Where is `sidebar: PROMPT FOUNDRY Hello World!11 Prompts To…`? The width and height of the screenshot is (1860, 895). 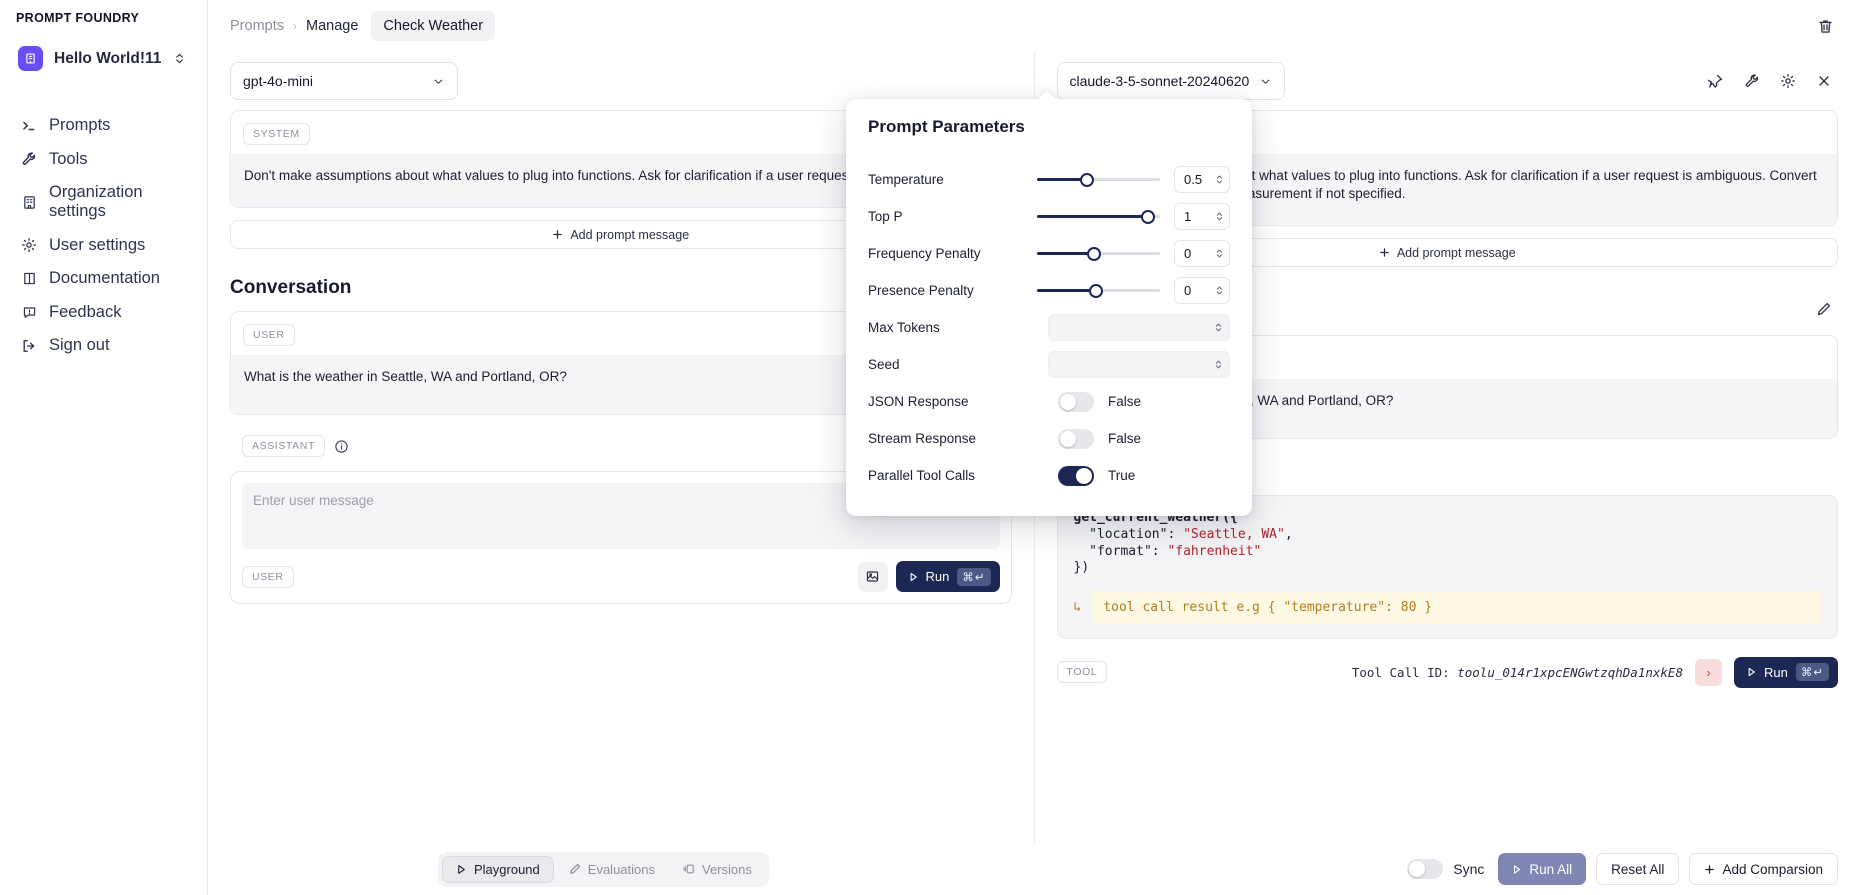 sidebar: PROMPT FOUNDRY Hello World!11 Prompts To… is located at coordinates (104, 447).